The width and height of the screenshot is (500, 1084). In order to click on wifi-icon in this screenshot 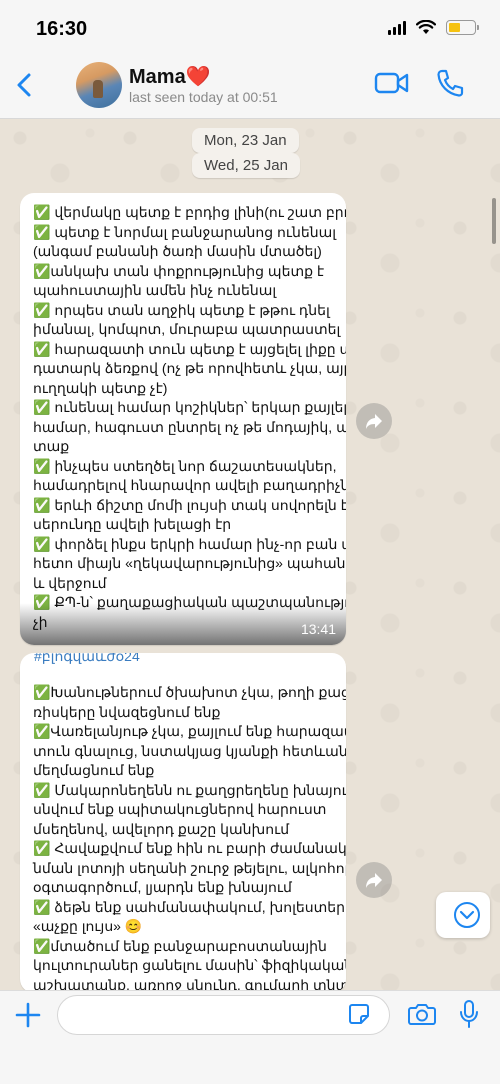, I will do `click(426, 27)`.